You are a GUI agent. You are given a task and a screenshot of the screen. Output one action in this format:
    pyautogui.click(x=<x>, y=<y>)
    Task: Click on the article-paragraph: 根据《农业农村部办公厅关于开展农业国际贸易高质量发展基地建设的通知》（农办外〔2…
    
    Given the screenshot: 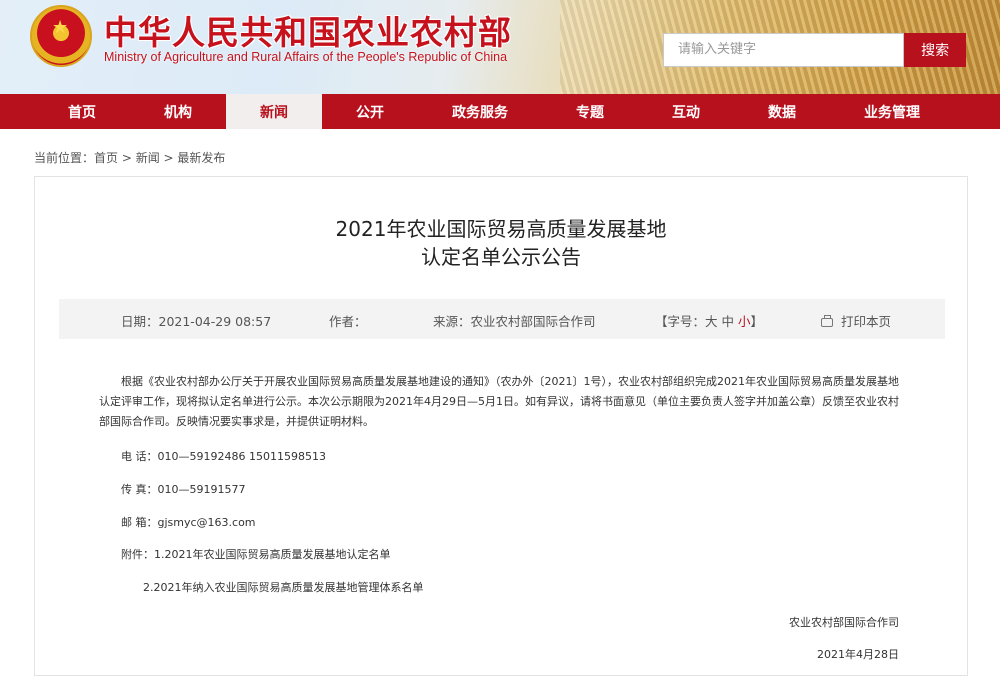 What is the action you would take?
    pyautogui.click(x=499, y=401)
    